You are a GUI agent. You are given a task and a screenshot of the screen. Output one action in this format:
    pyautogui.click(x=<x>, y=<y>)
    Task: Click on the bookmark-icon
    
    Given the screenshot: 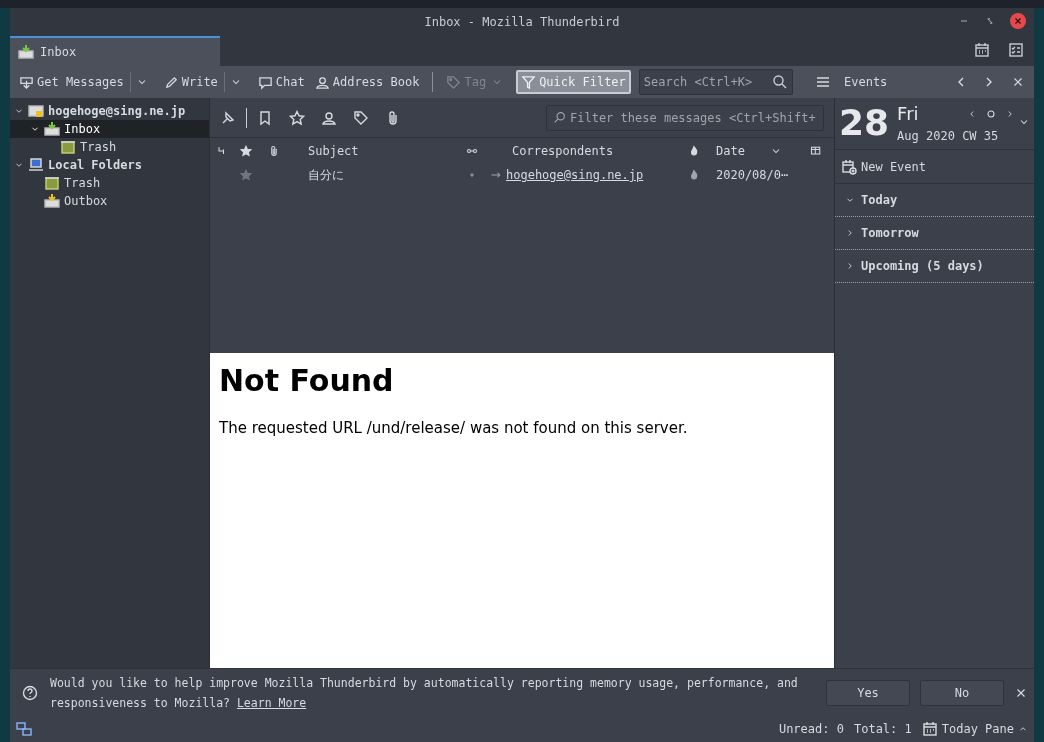 What is the action you would take?
    pyautogui.click(x=265, y=117)
    